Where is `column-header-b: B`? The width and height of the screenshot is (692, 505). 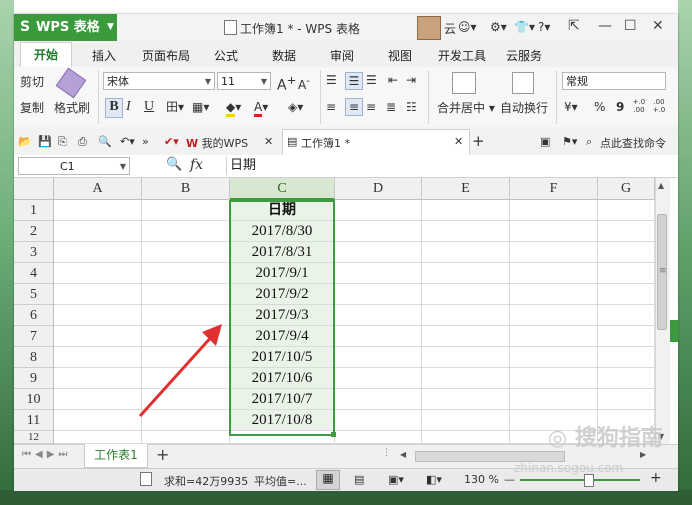
column-header-b: B is located at coordinates (186, 189).